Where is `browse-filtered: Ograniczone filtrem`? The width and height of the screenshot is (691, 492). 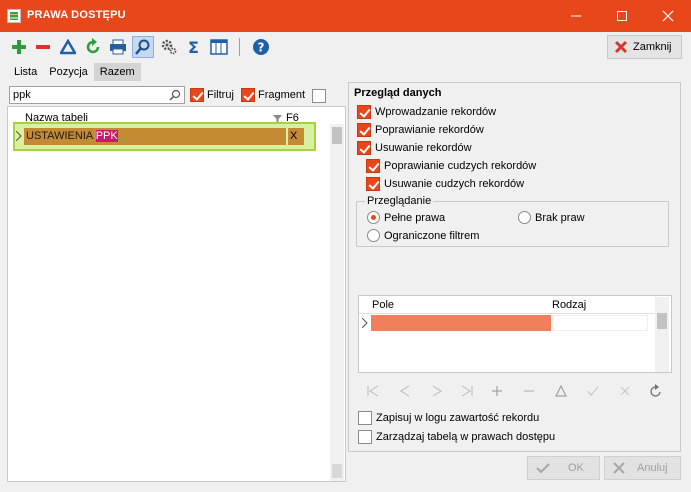
browse-filtered: Ograniczone filtrem is located at coordinates (423, 235).